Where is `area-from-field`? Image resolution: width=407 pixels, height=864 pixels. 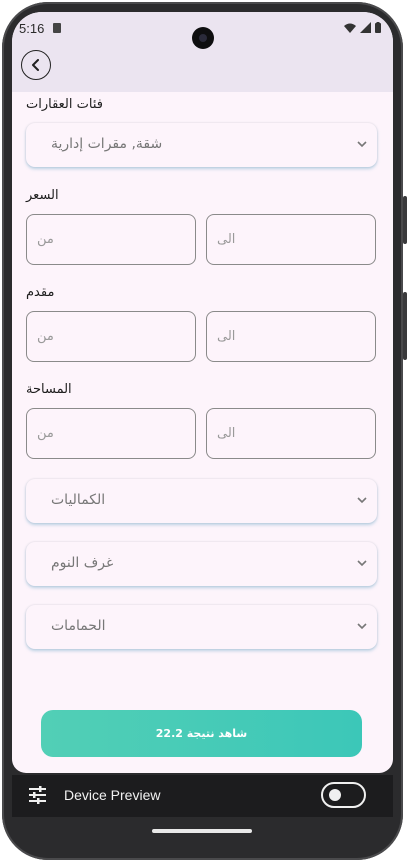
area-from-field is located at coordinates (111, 433).